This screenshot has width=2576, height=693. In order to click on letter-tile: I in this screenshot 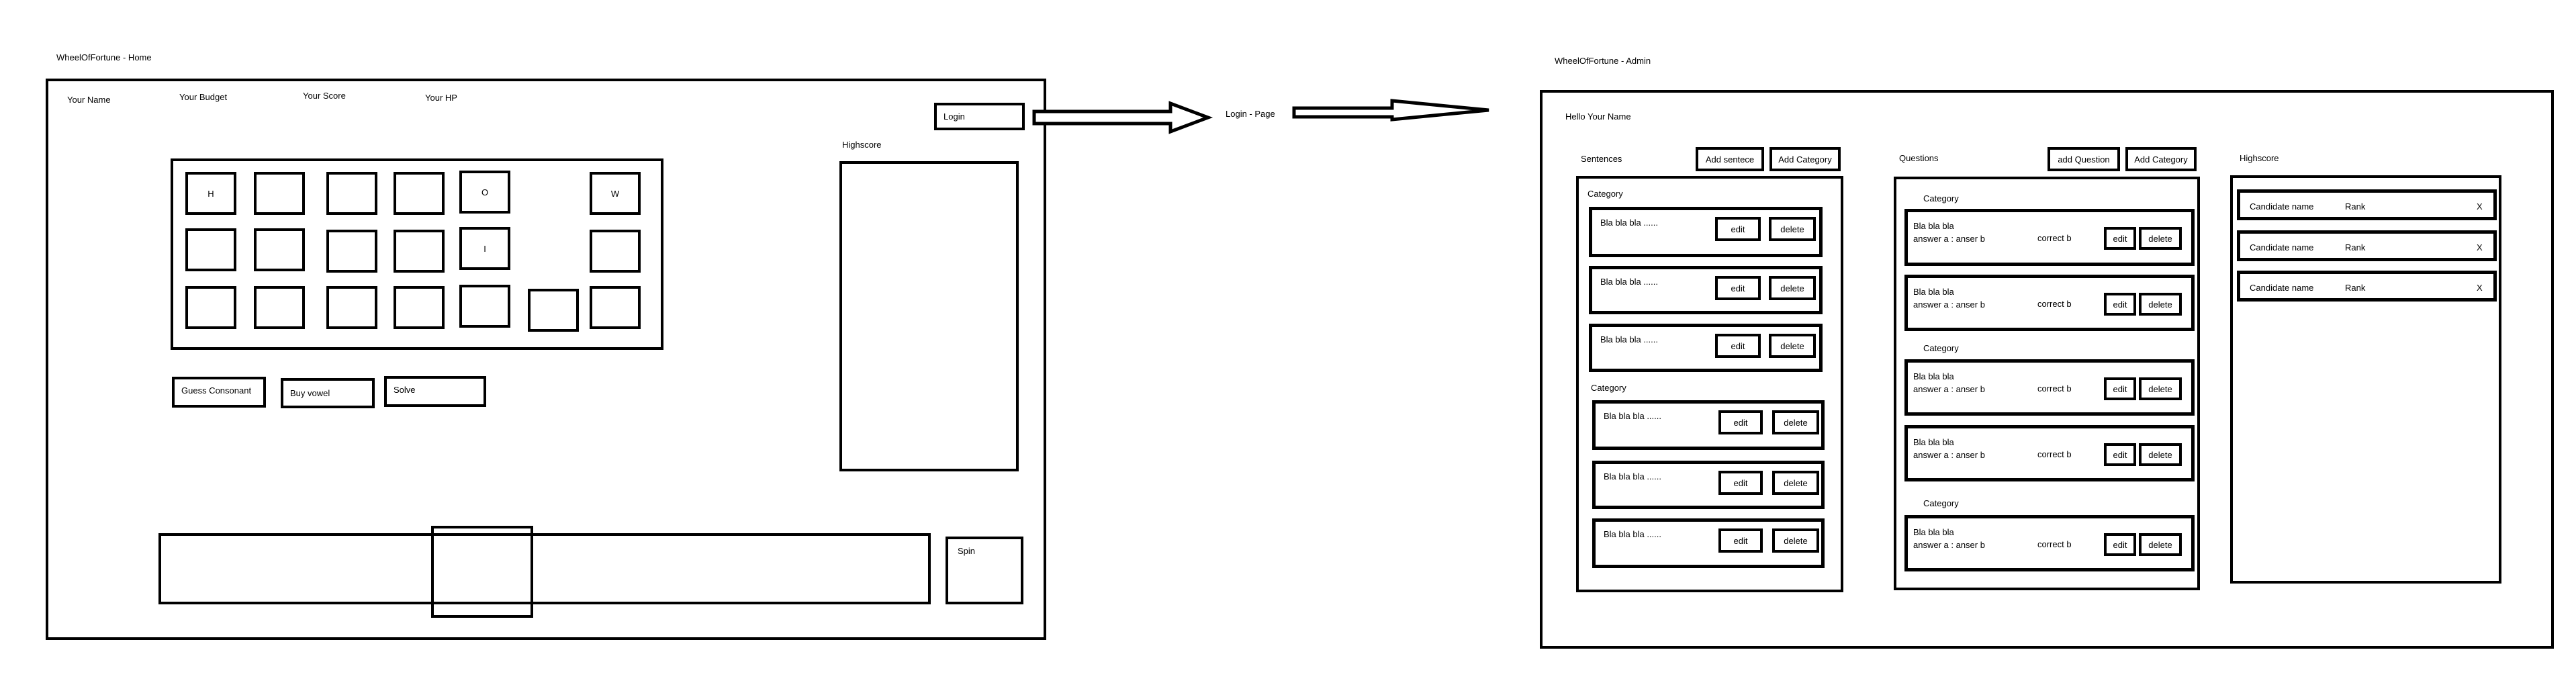, I will do `click(484, 248)`.